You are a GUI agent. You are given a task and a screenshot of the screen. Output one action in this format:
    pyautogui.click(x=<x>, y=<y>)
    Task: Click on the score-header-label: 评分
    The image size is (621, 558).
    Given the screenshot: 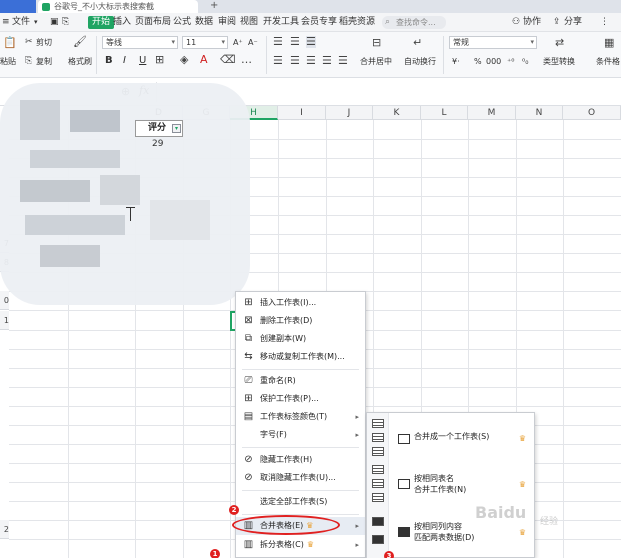 What is the action you would take?
    pyautogui.click(x=157, y=128)
    